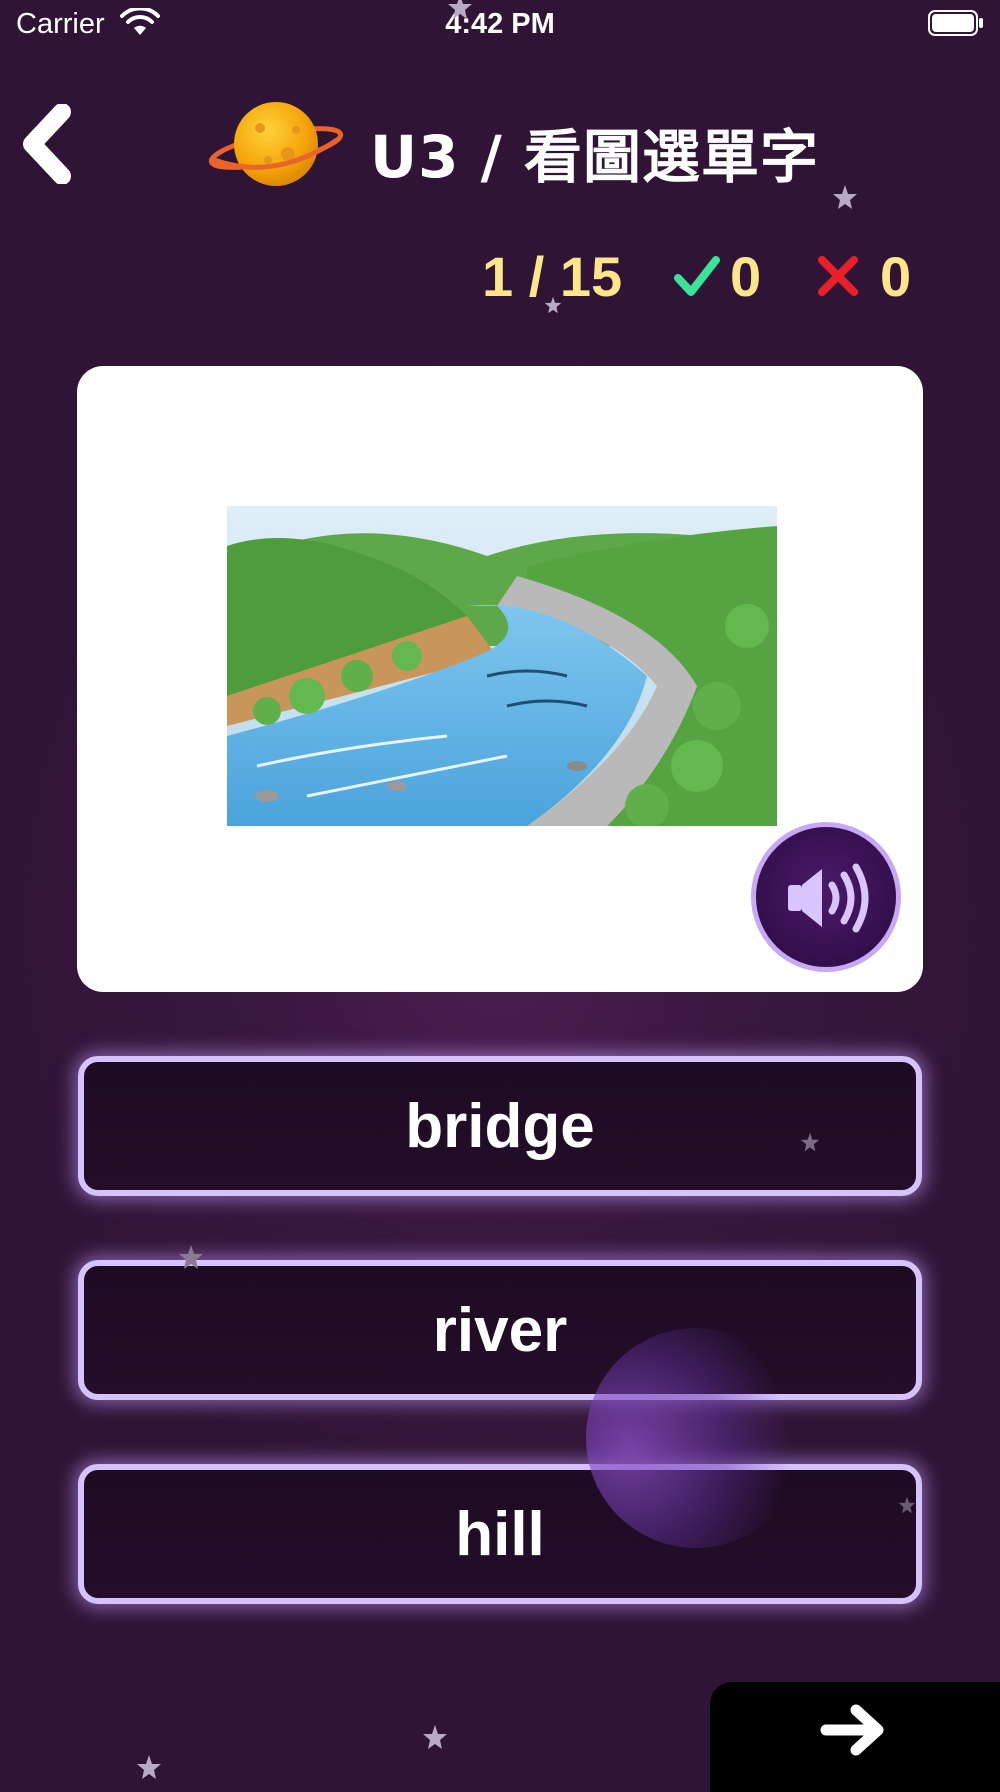 The width and height of the screenshot is (1000, 1792). Describe the element at coordinates (697, 276) in the screenshot. I see `check-icon` at that location.